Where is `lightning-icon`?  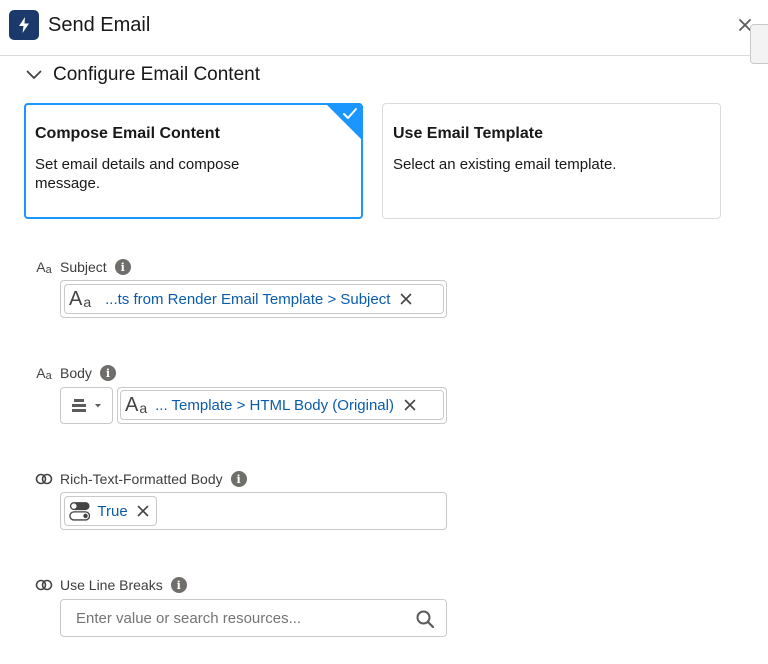
lightning-icon is located at coordinates (24, 25).